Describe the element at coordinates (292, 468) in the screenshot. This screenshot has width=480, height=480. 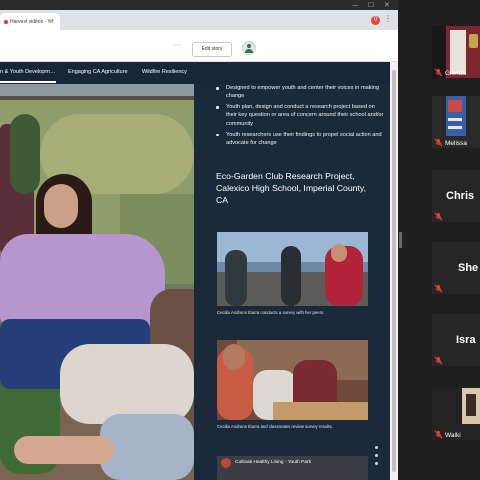
I see `youtube-video-embed: Cultivati Healthy Living - Youth Parti` at that location.